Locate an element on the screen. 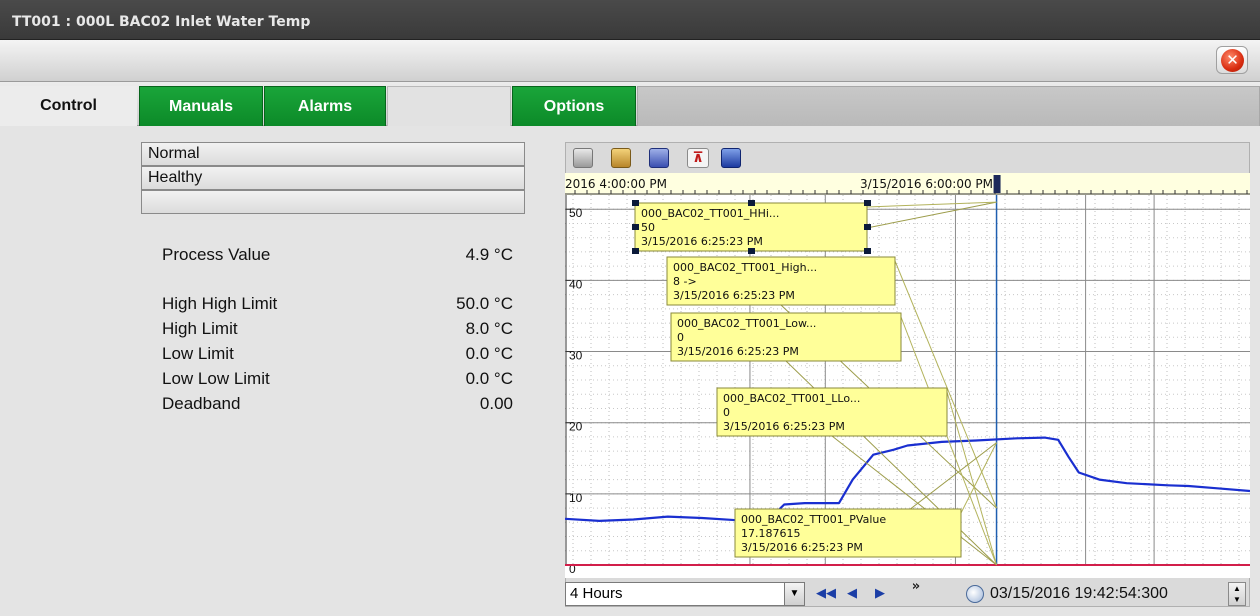 This screenshot has height=616, width=1260. hh-limit-label: High High Limit is located at coordinates (220, 303).